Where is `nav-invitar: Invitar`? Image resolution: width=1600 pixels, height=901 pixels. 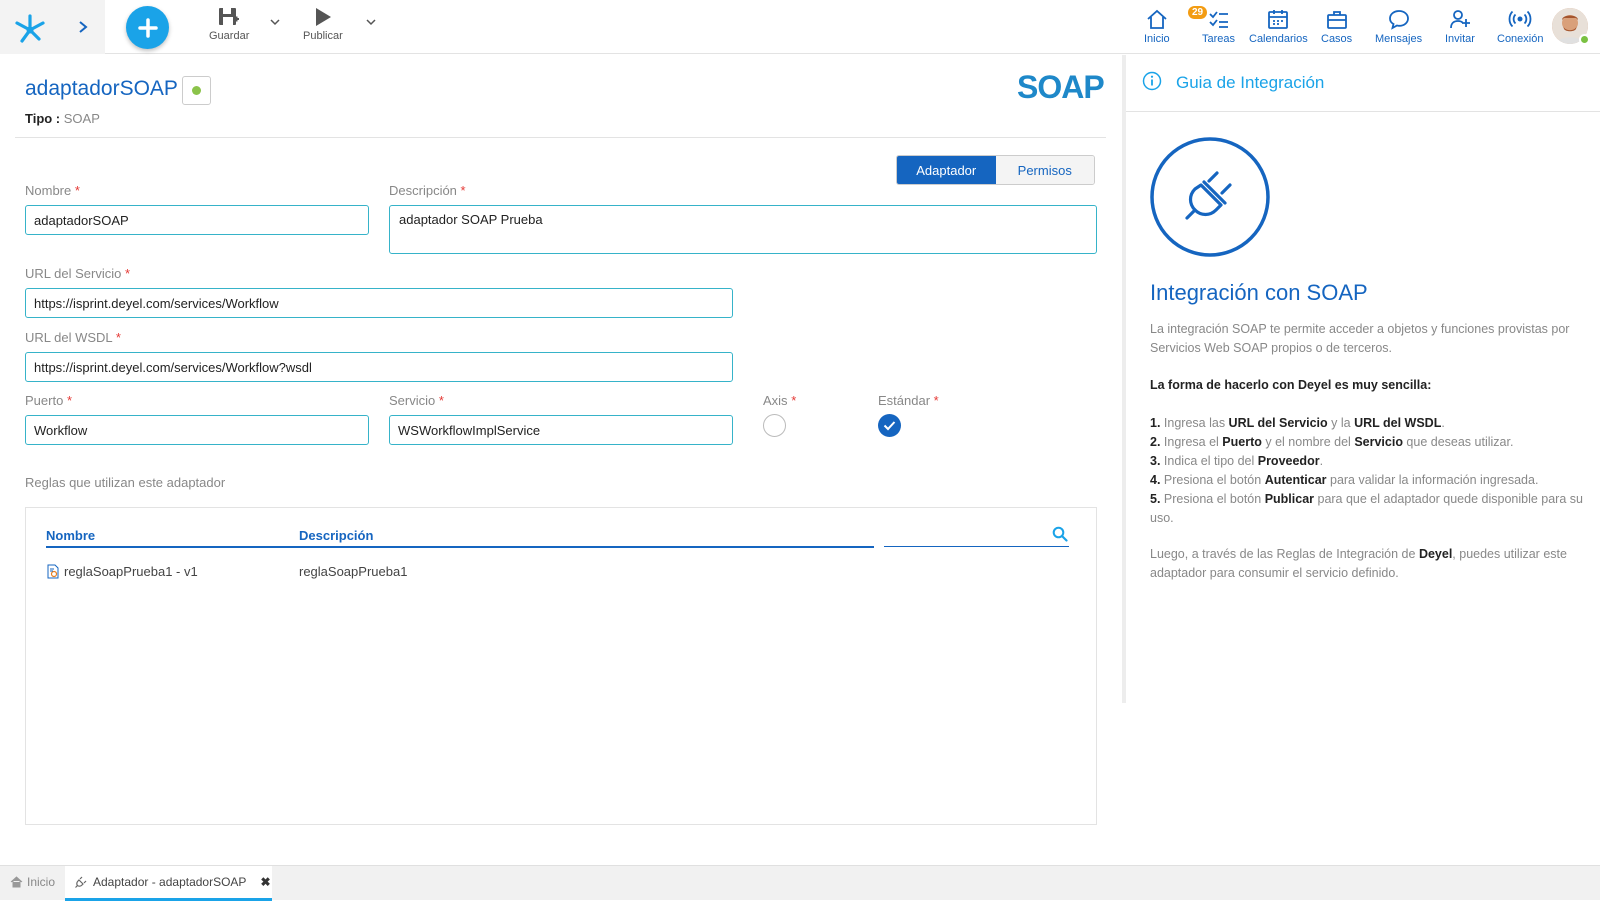 nav-invitar: Invitar is located at coordinates (1460, 26).